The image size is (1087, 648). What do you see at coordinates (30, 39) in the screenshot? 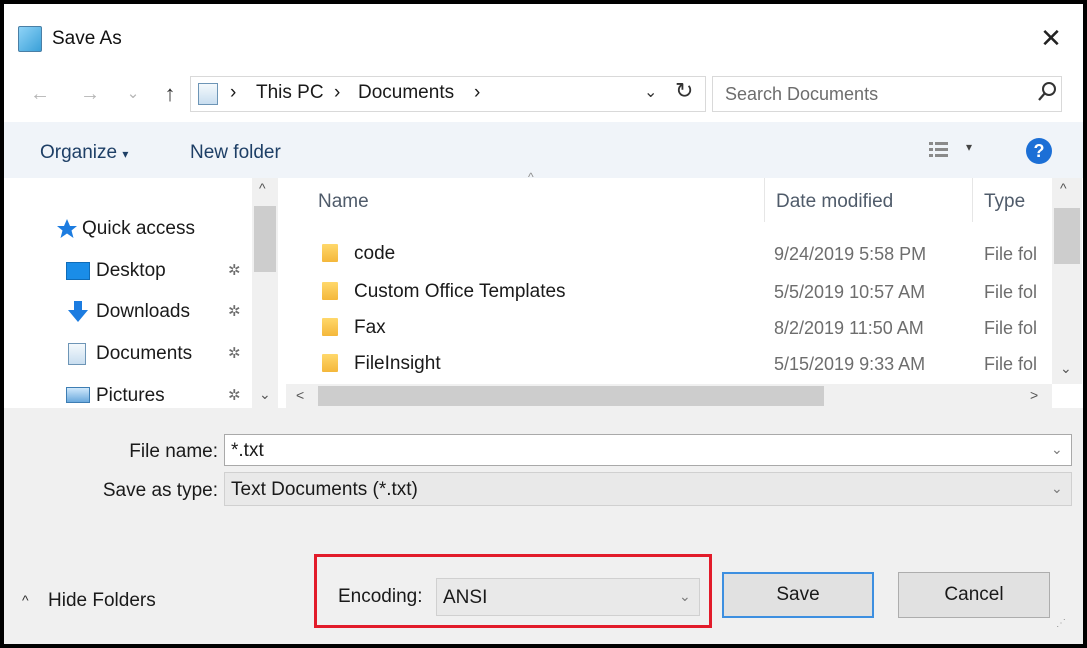
I see `notepad-icon` at bounding box center [30, 39].